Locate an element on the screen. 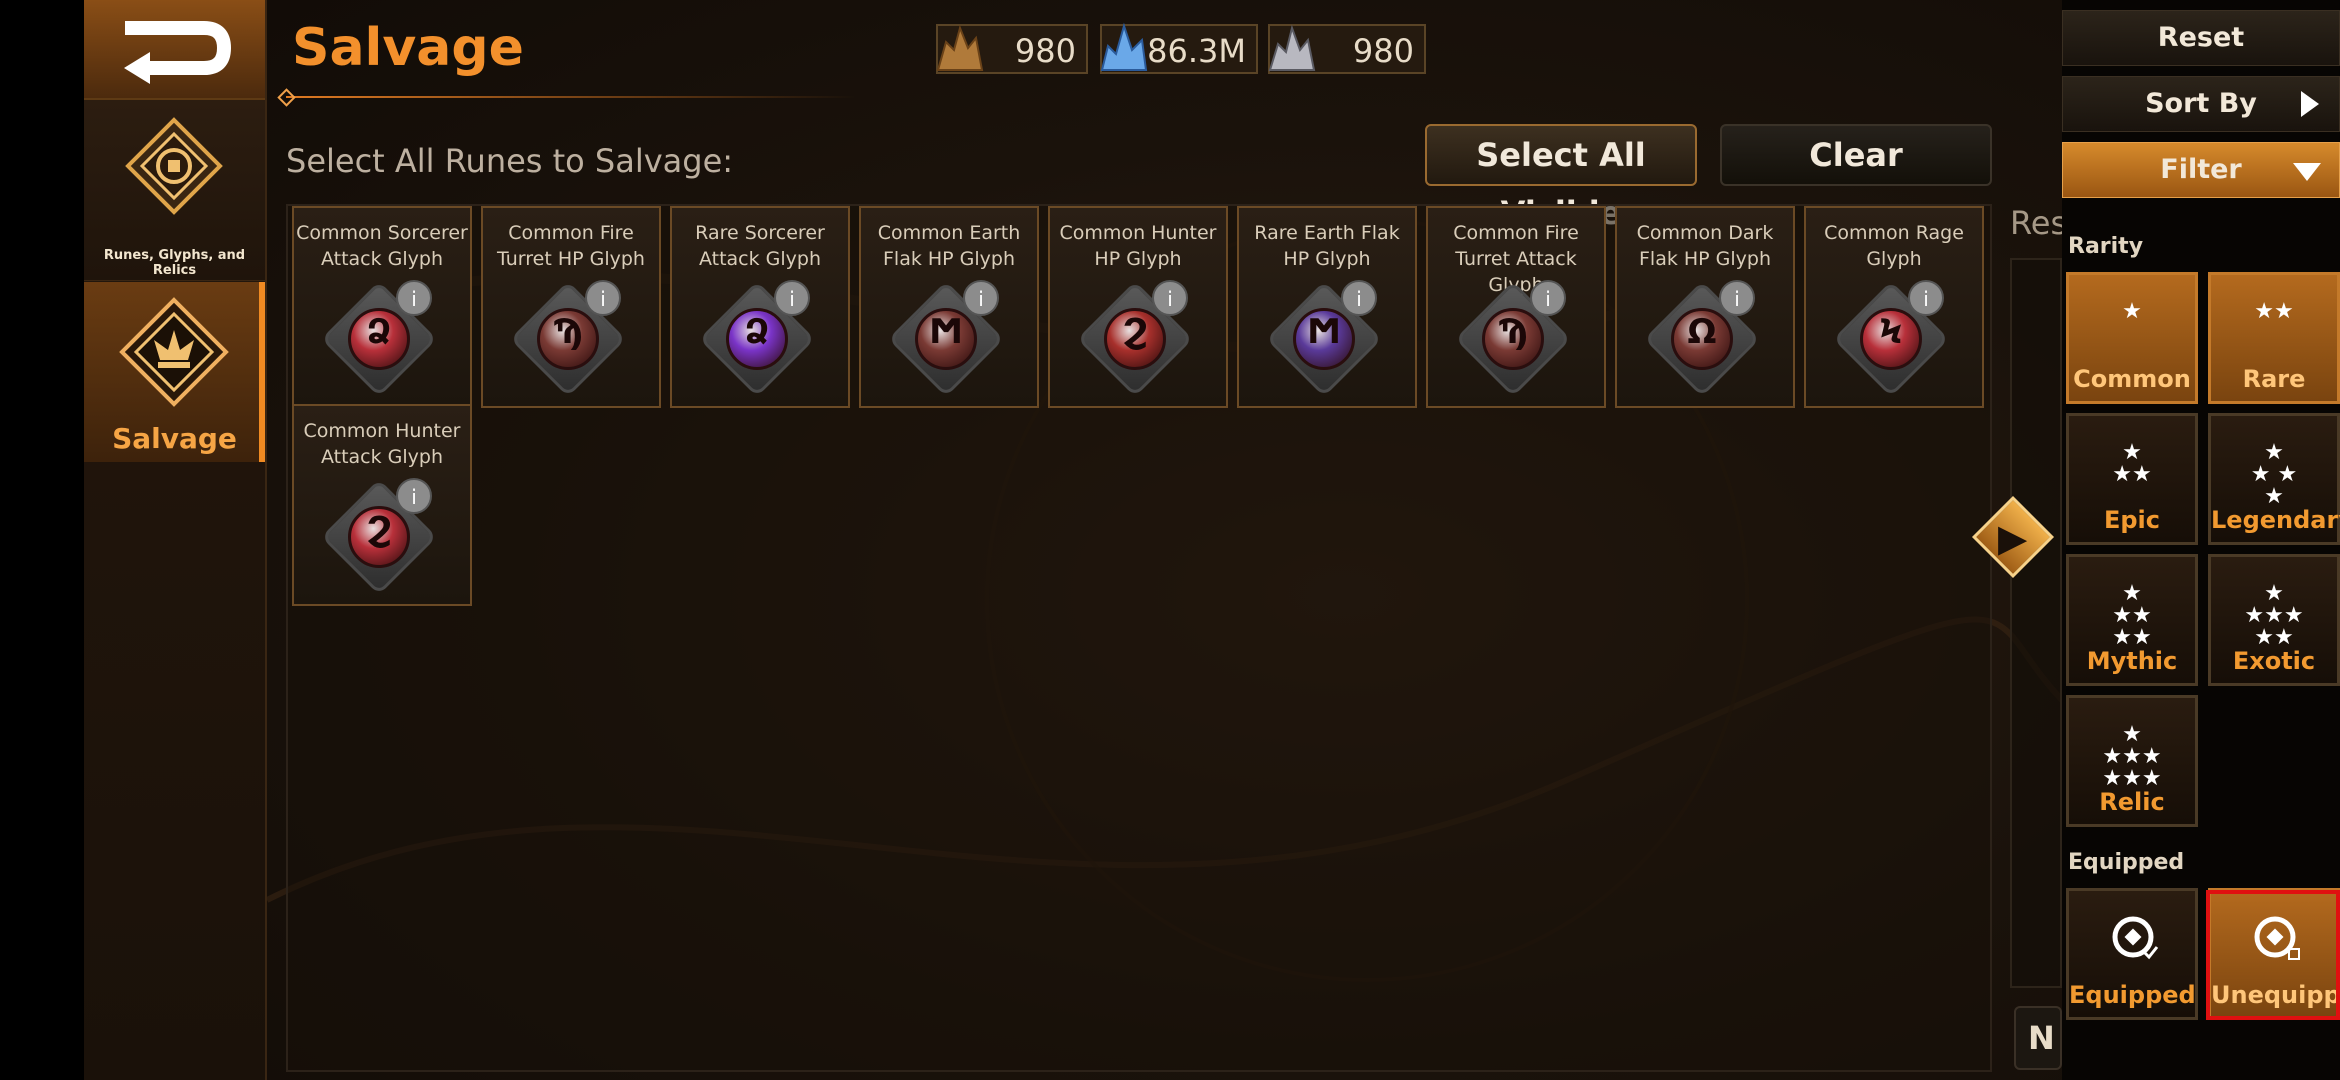  filter-button: Filter is located at coordinates (2201, 170).